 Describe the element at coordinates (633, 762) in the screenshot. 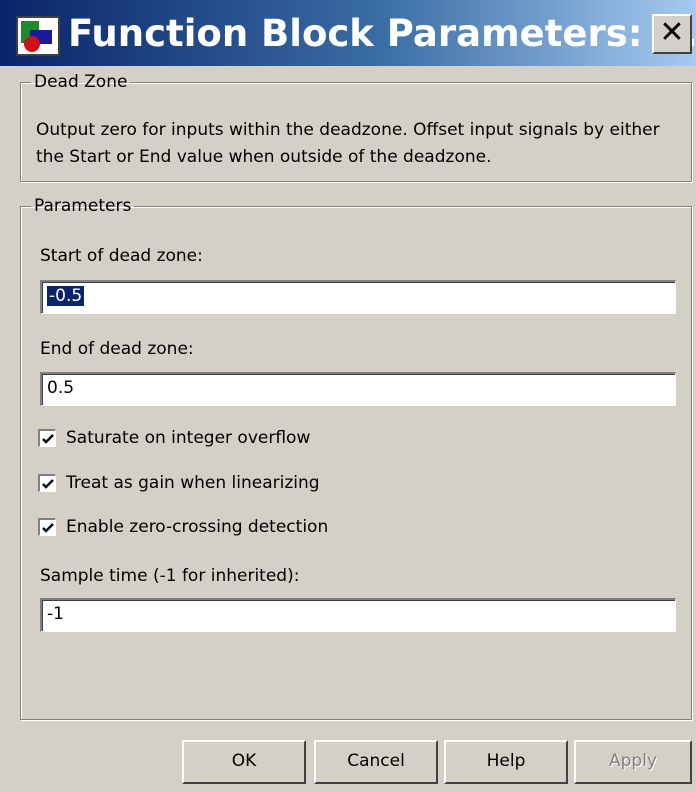

I see `apply-button: Apply` at that location.